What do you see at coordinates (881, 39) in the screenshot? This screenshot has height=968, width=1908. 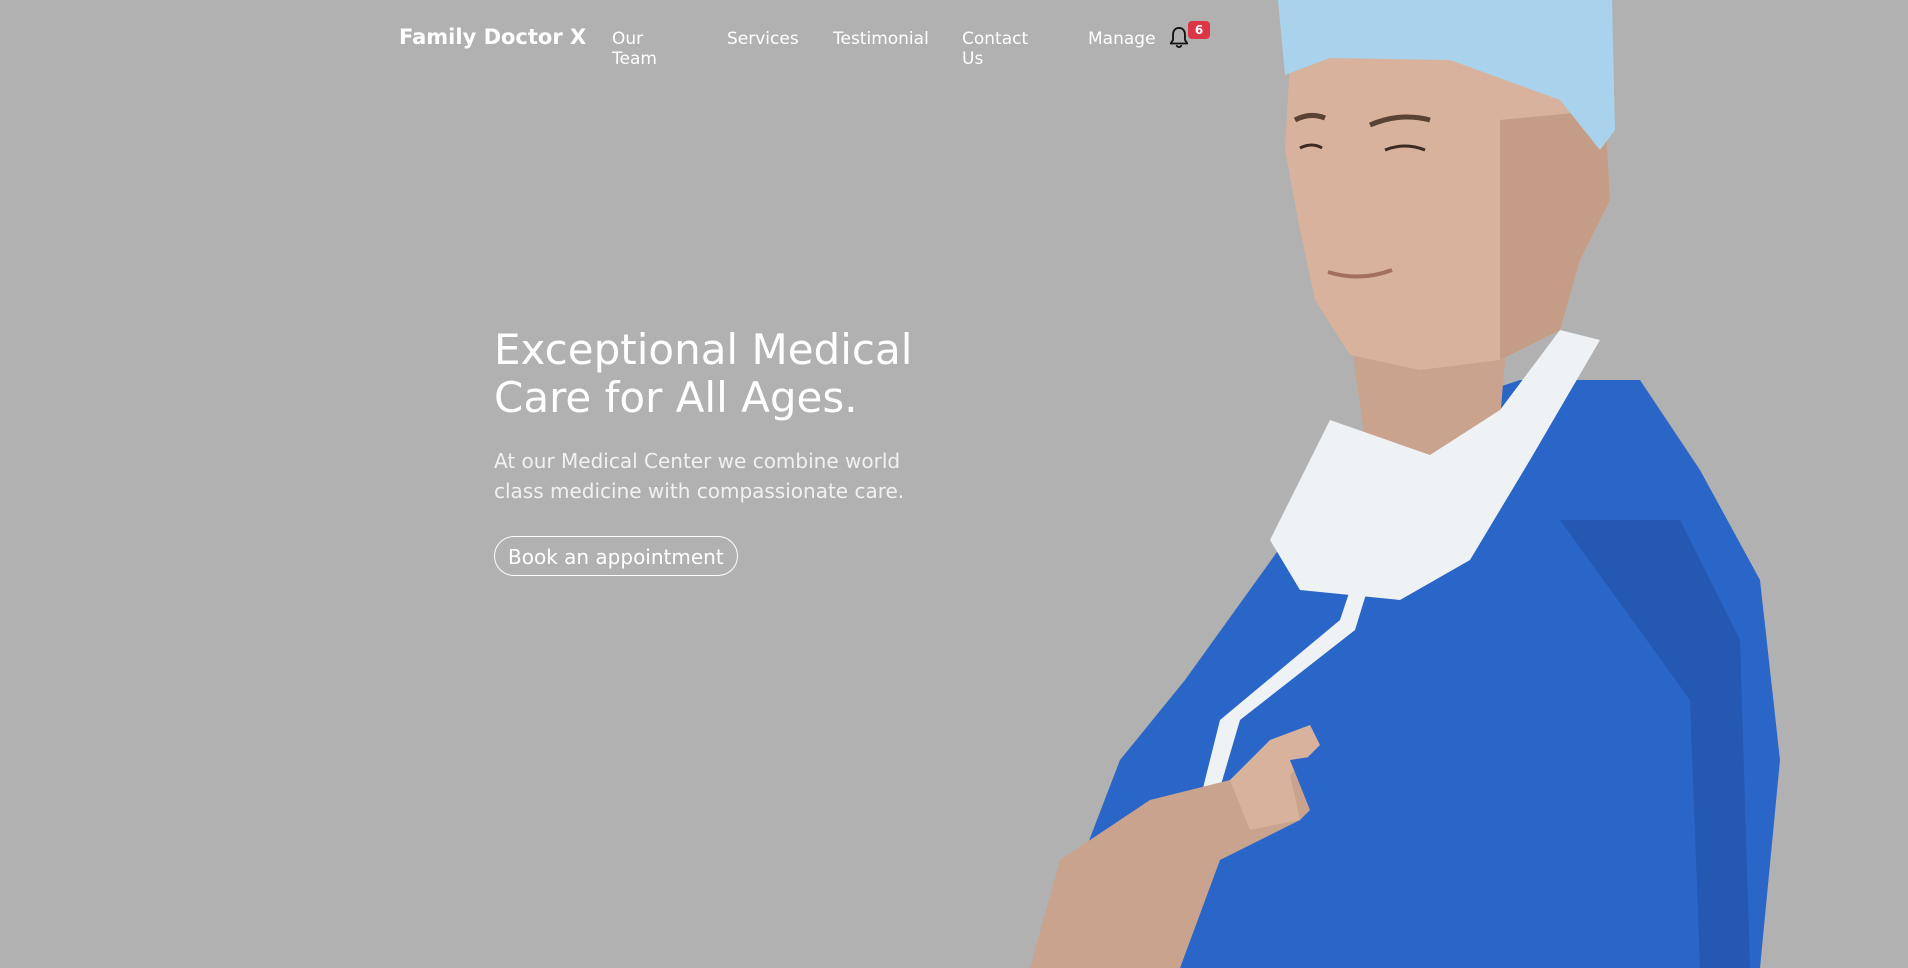 I see `nav-link-testimonial: Testimonial` at bounding box center [881, 39].